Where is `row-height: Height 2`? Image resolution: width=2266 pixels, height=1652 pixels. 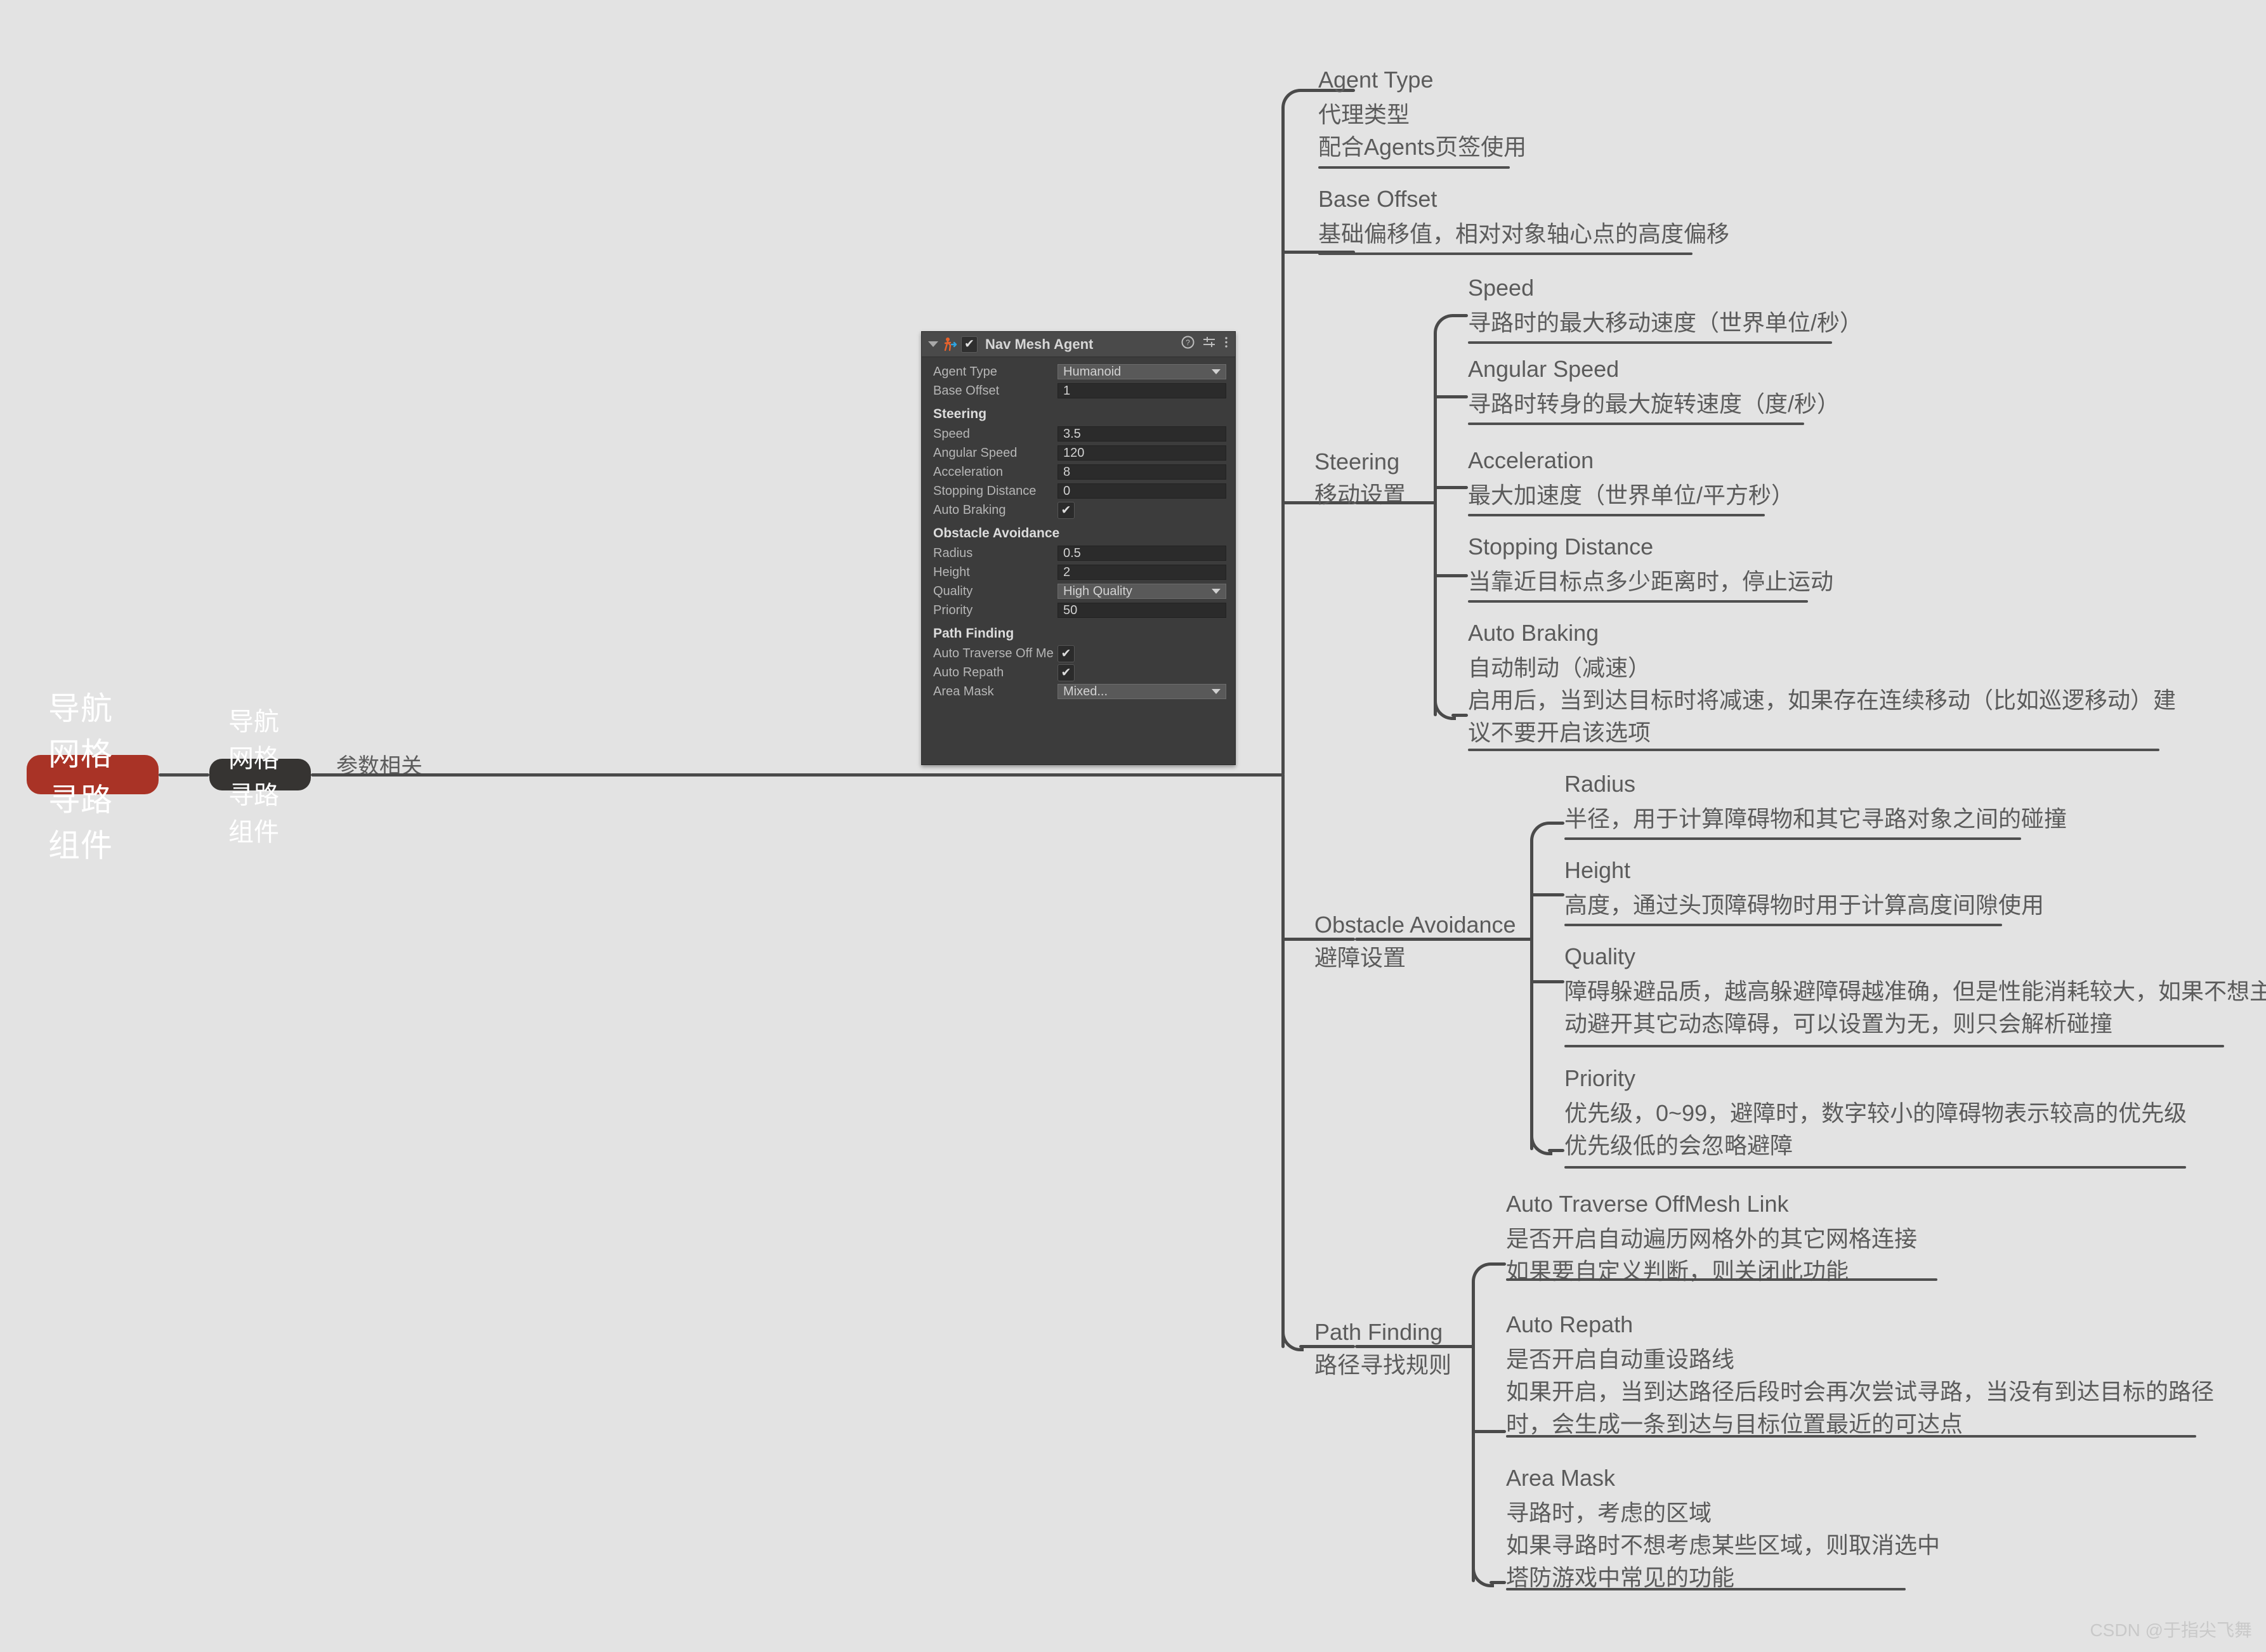 row-height: Height 2 is located at coordinates (1078, 572).